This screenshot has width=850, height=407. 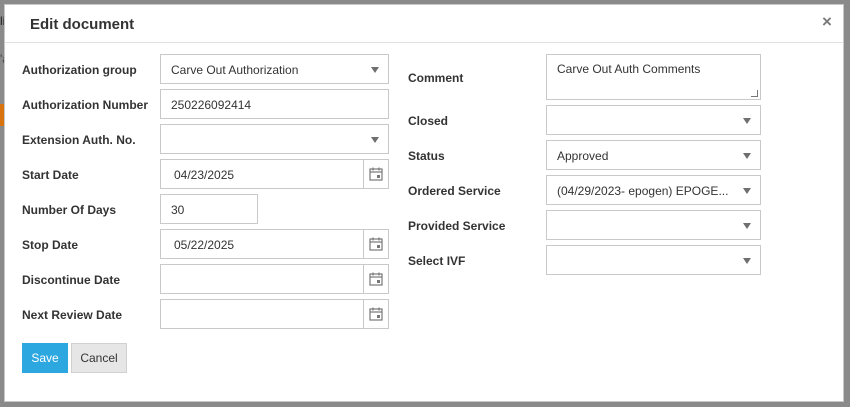 I want to click on extension-auth-no-select, so click(x=274, y=139).